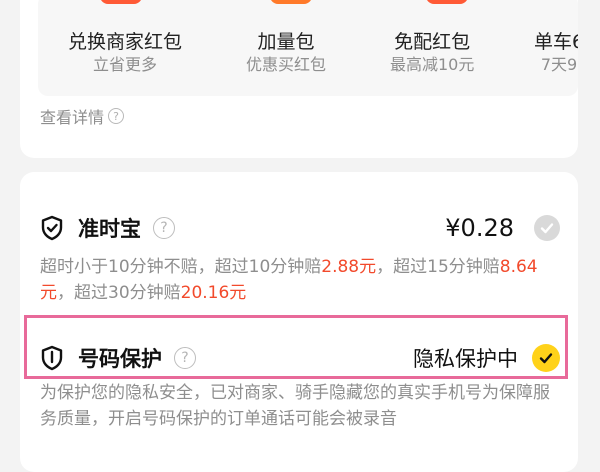 This screenshot has width=600, height=472. I want to click on benefit-title: 免配红包, so click(432, 42).